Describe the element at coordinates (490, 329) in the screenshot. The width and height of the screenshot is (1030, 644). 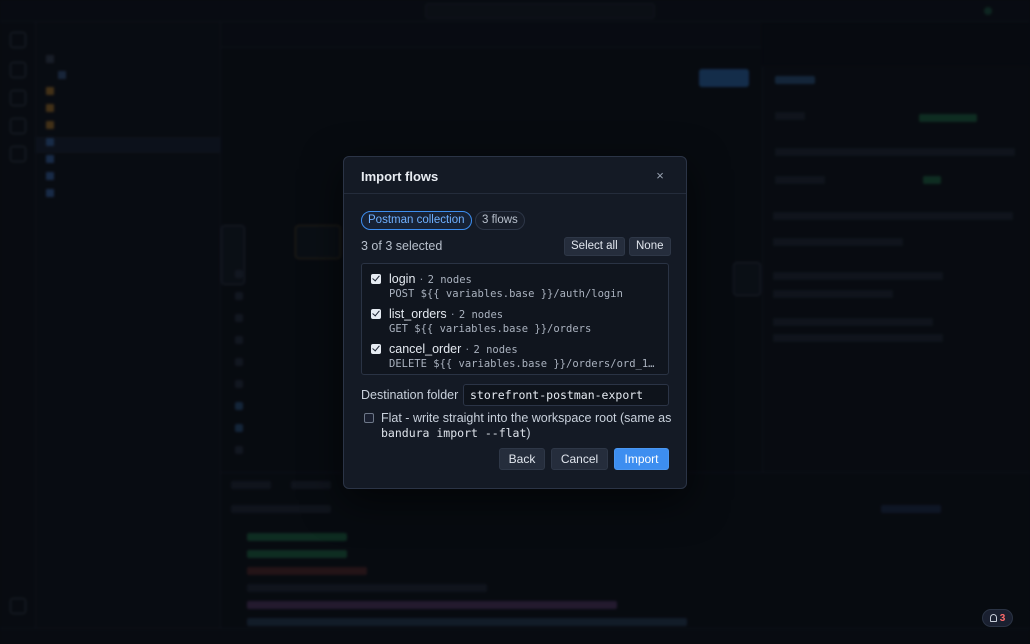
I see `flow-request: GET ${{ variables.base }}/orders` at that location.